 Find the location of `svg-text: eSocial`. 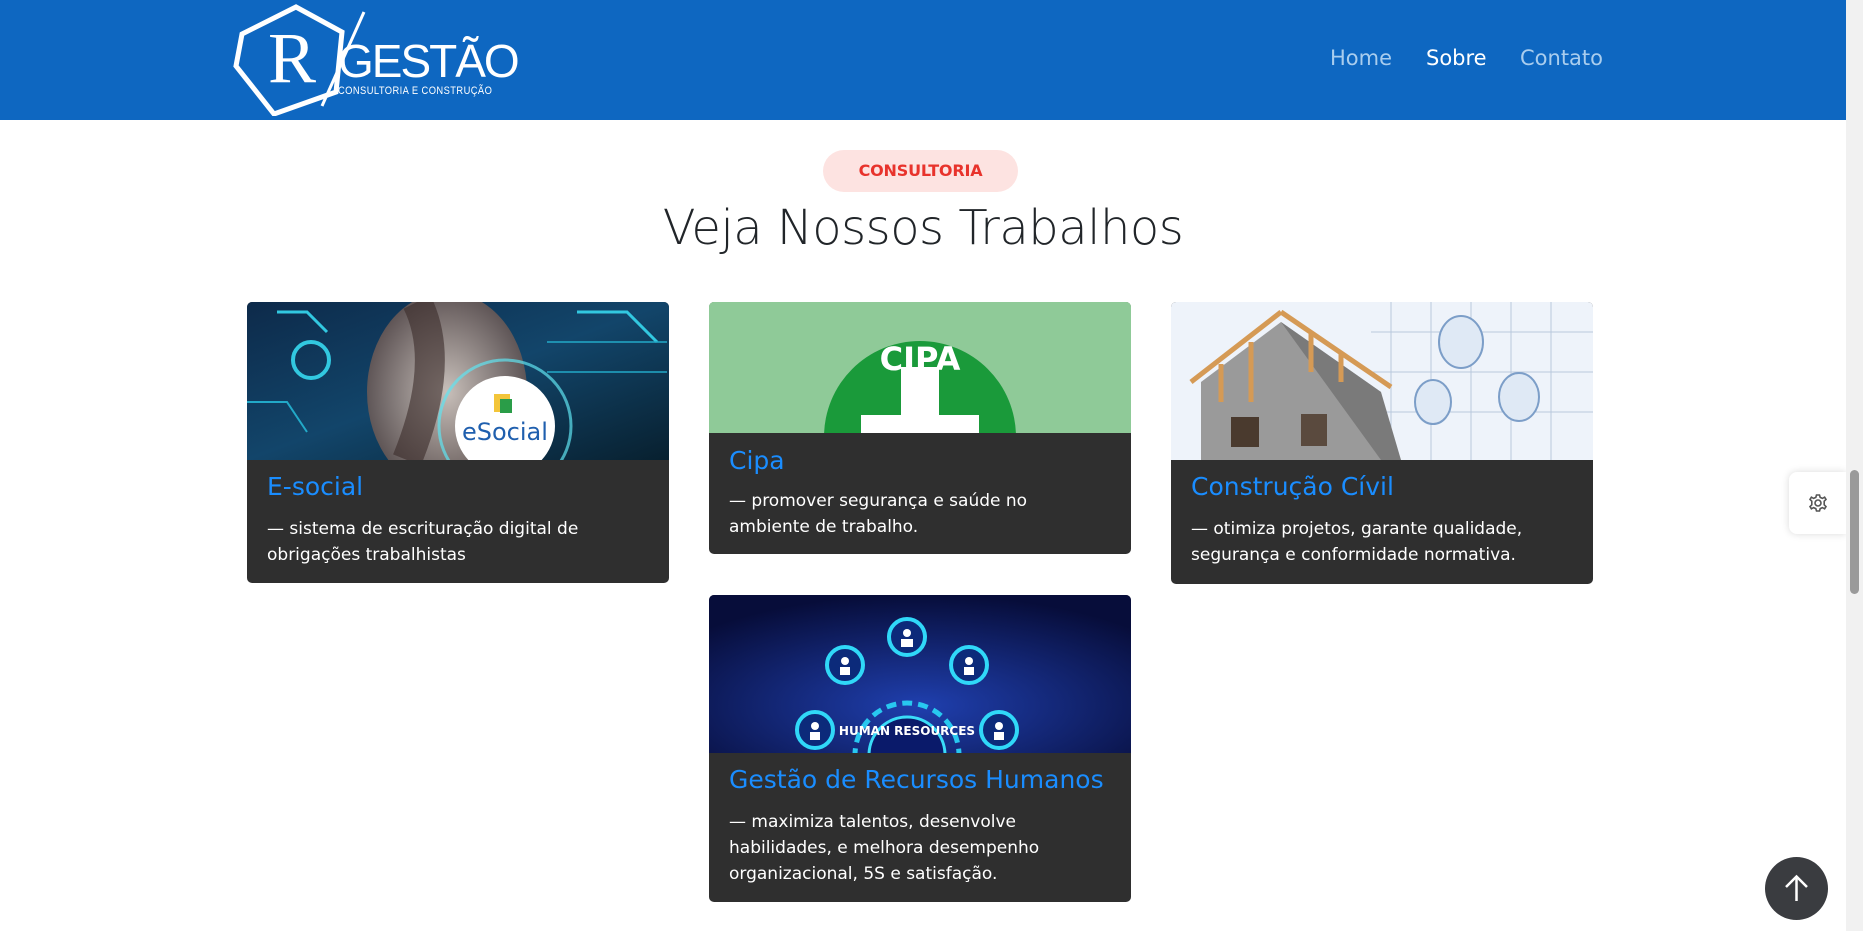

svg-text: eSocial is located at coordinates (505, 432).